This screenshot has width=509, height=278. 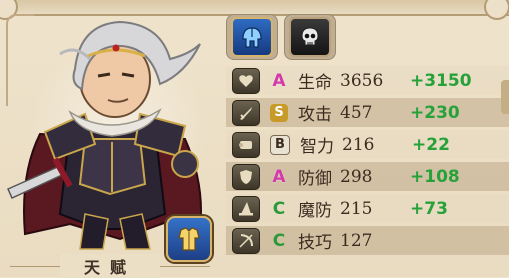 What do you see at coordinates (315, 115) in the screenshot?
I see `stat-name: 攻击` at bounding box center [315, 115].